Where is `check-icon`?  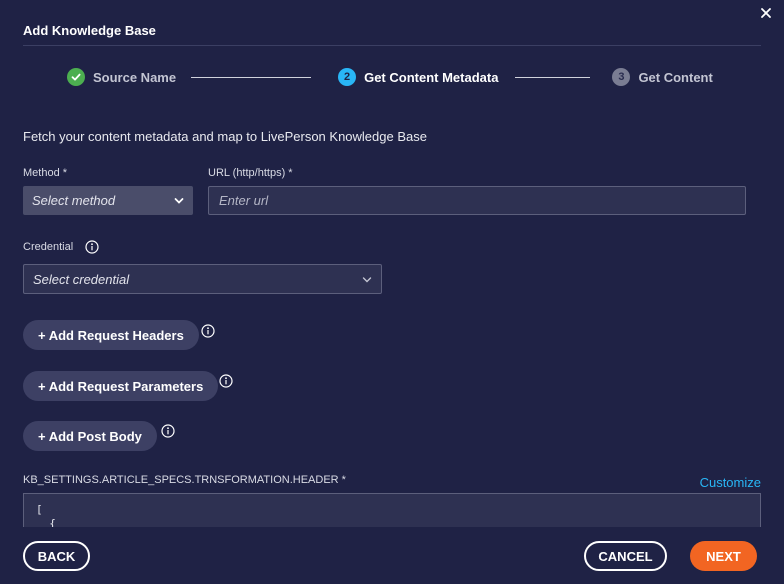
check-icon is located at coordinates (76, 77).